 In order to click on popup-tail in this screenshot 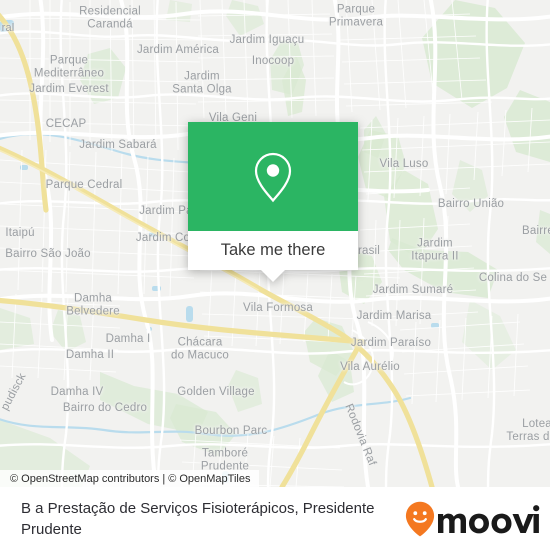, I will do `click(273, 276)`.